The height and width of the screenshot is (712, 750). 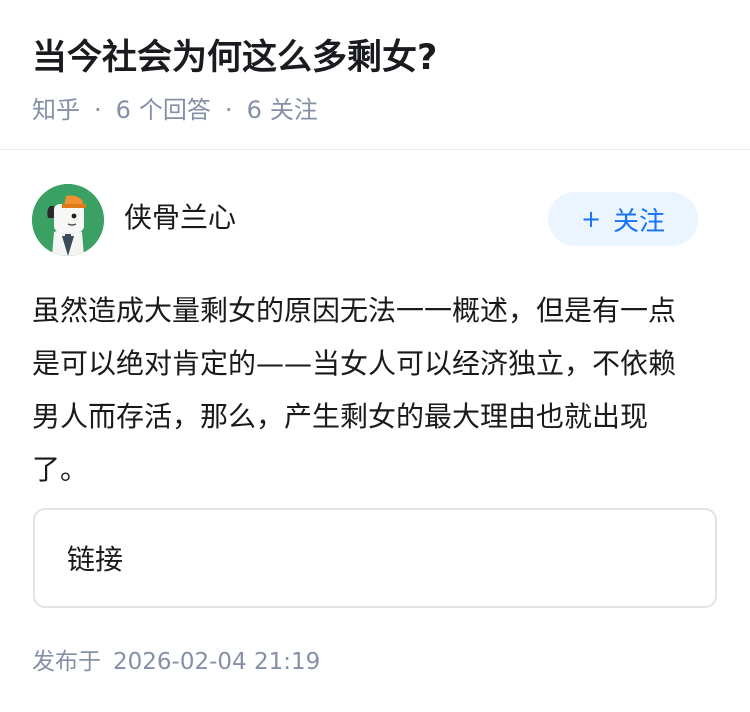 I want to click on cartoon-avatar-icon, so click(x=68, y=220).